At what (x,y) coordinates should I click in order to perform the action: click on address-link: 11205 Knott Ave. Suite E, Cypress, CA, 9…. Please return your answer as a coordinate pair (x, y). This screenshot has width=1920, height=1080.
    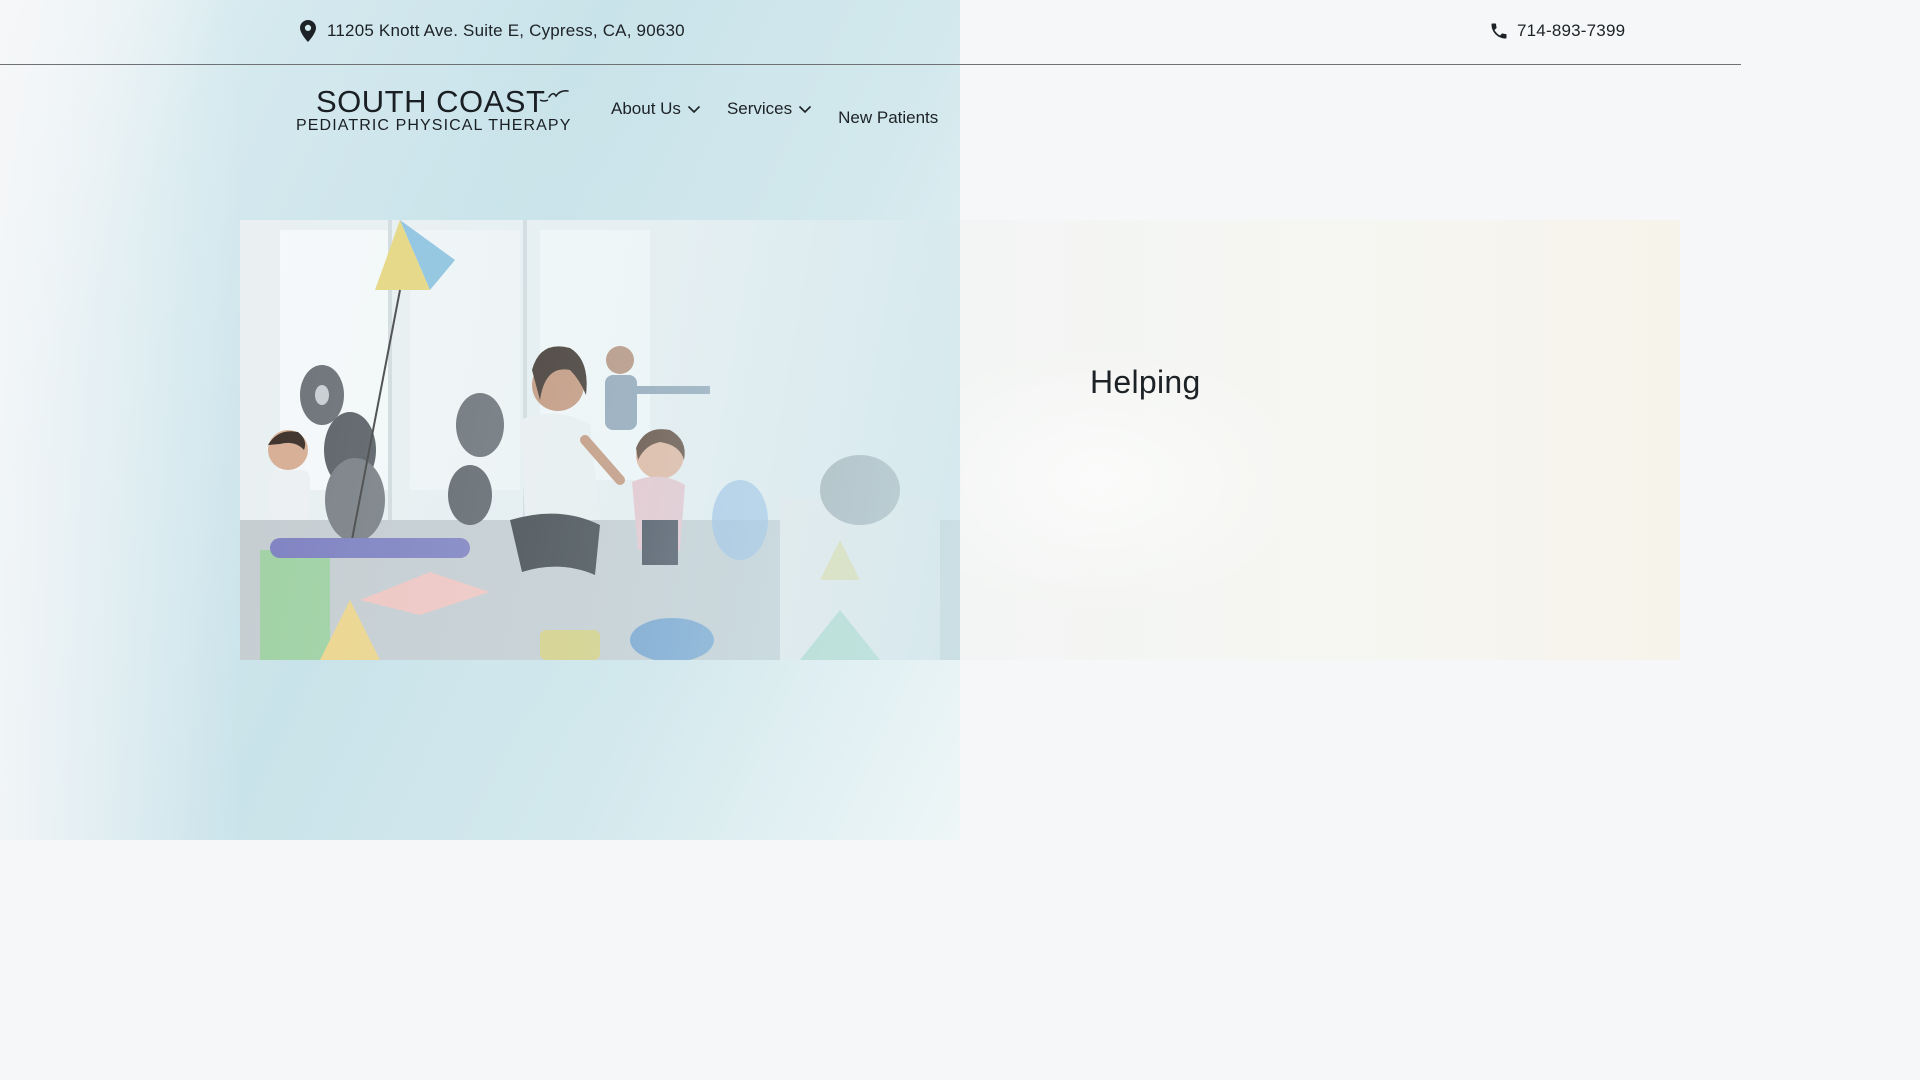
    Looking at the image, I should click on (491, 31).